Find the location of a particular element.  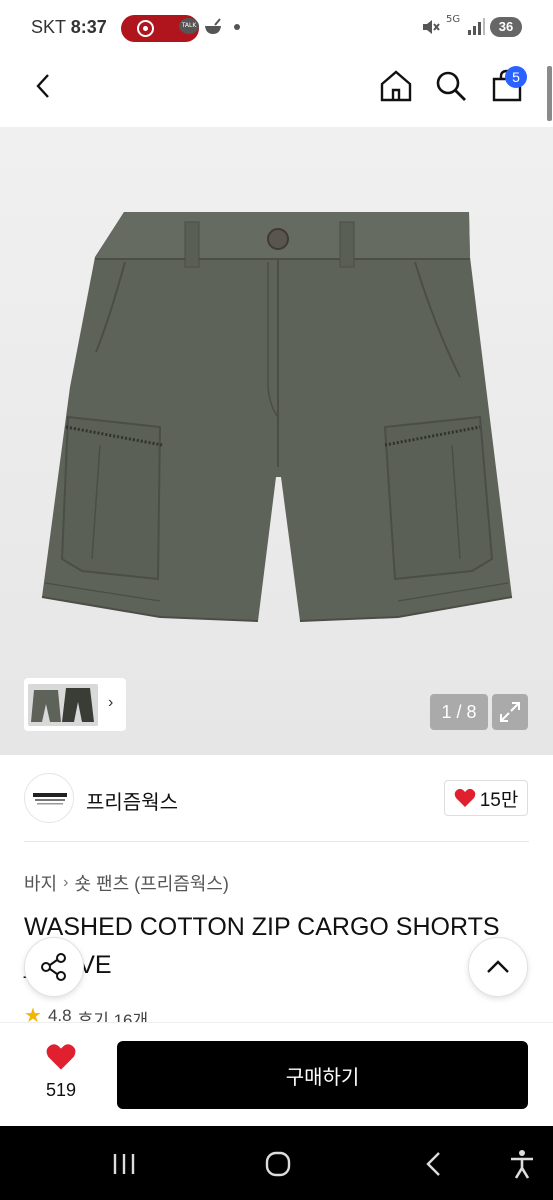

back-arrow-icon is located at coordinates (42, 86).